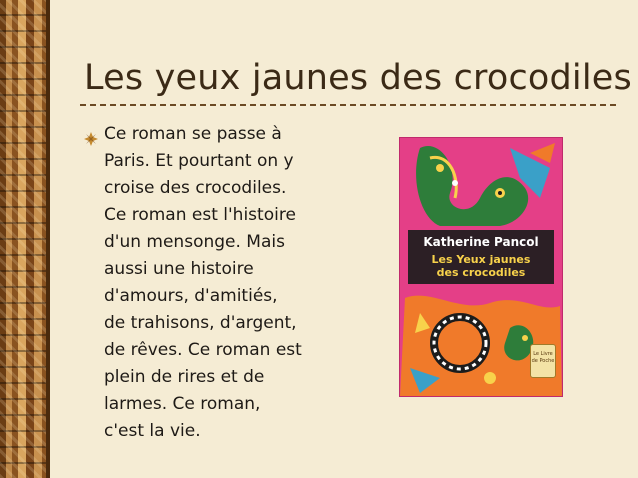 This screenshot has height=478, width=638. I want to click on body-line: c'est la vie., so click(152, 431).